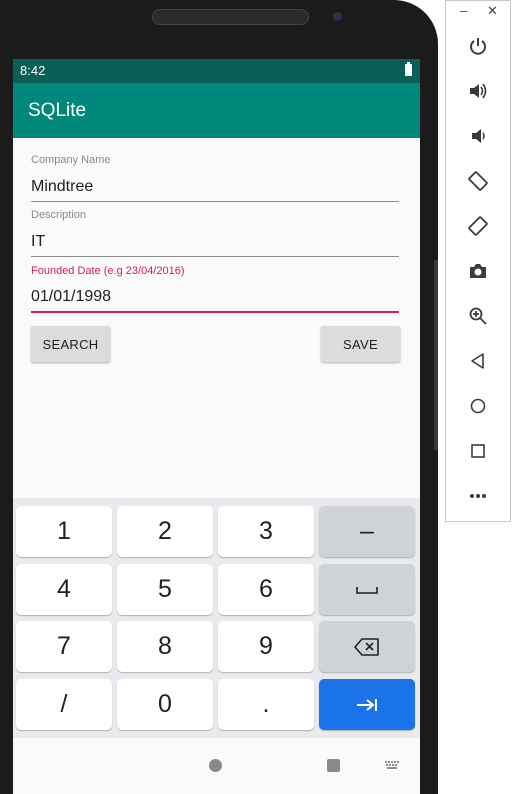 This screenshot has width=513, height=794. I want to click on app-bar: SQLite, so click(216, 110).